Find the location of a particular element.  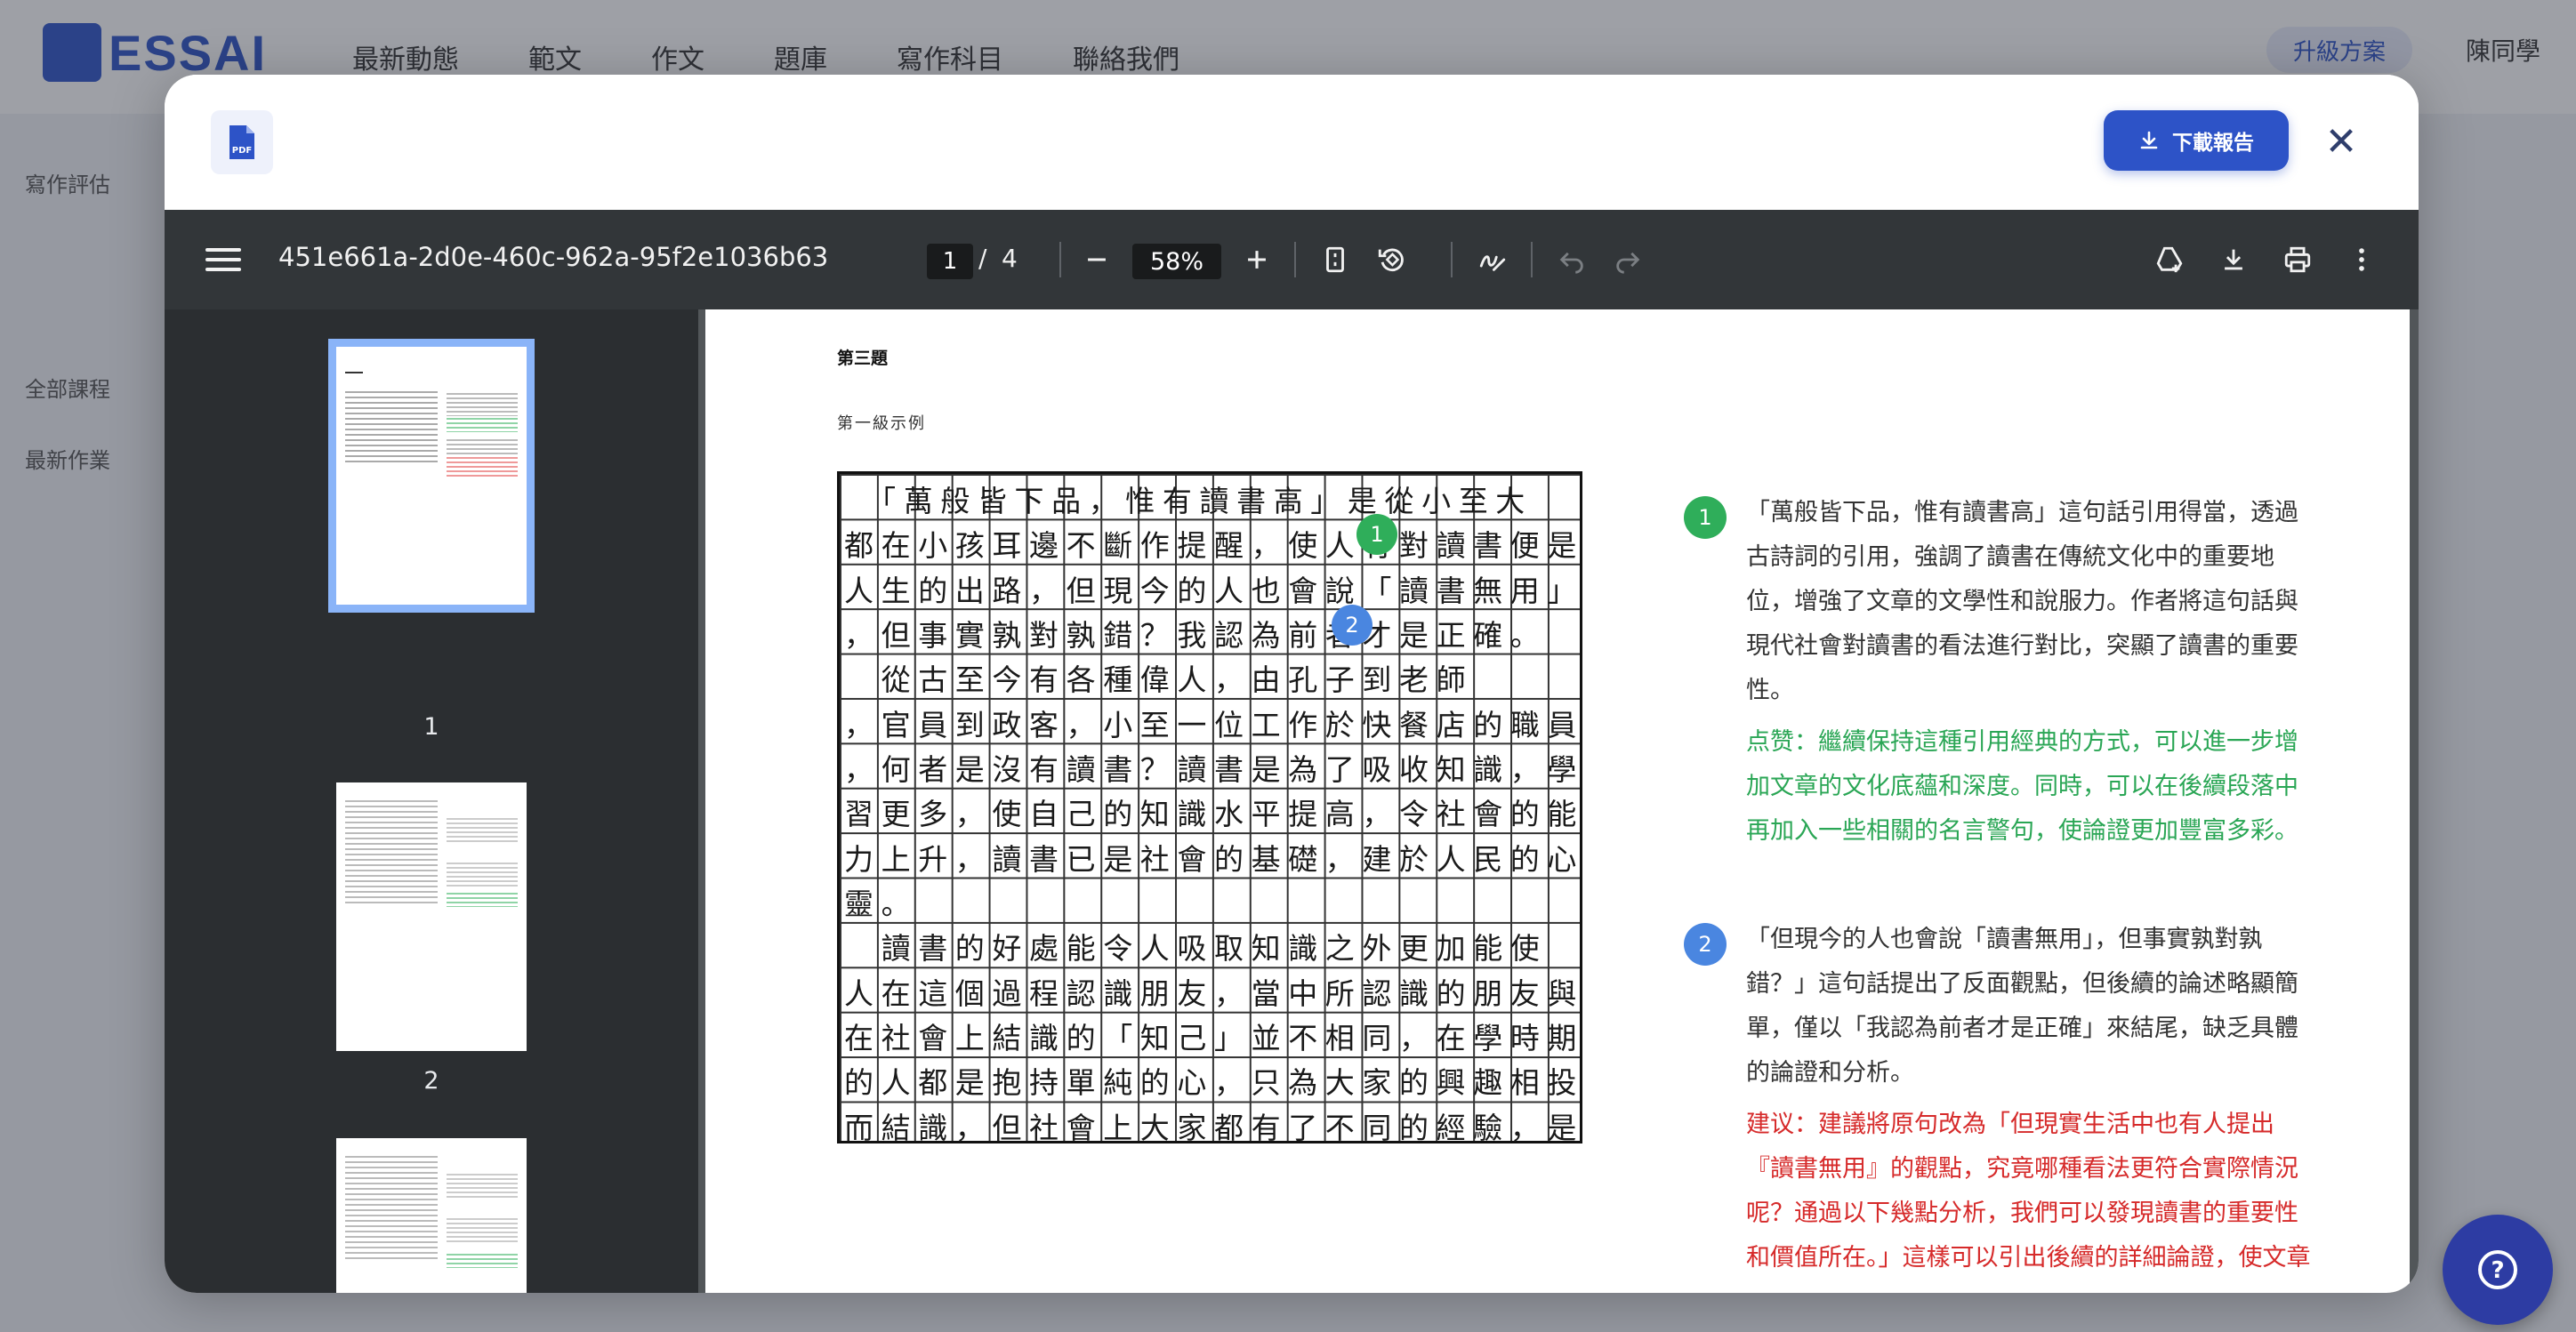

close-icon: ✕ is located at coordinates (2341, 141).